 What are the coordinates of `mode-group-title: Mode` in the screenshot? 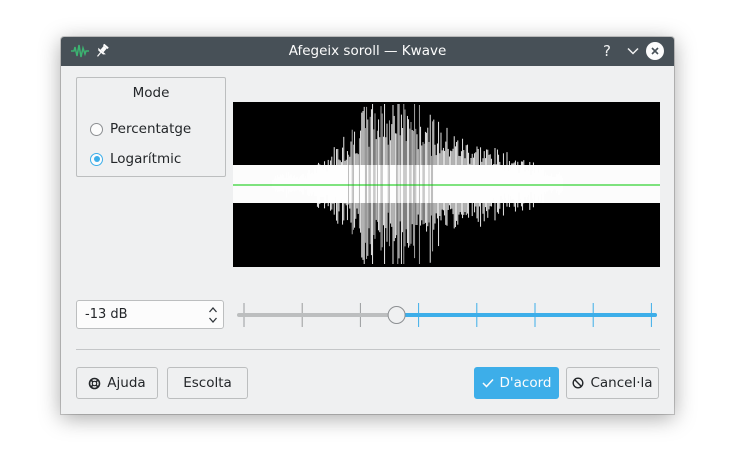 It's located at (151, 93).